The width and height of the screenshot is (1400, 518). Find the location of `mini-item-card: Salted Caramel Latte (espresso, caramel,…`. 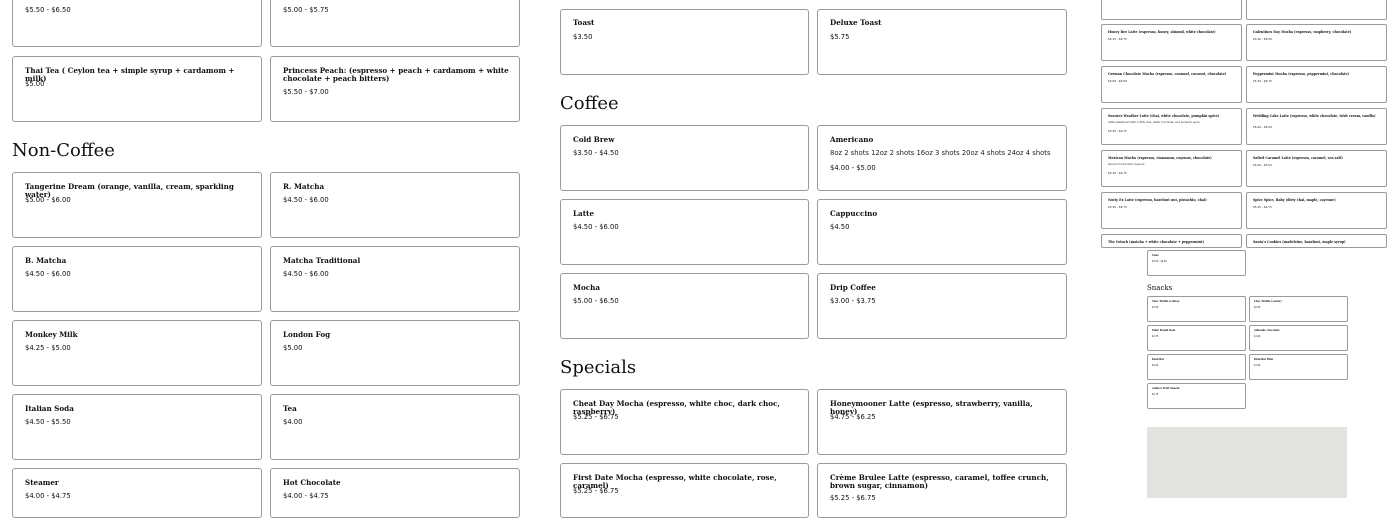

mini-item-card: Salted Caramel Latte (espresso, caramel,… is located at coordinates (1316, 168).